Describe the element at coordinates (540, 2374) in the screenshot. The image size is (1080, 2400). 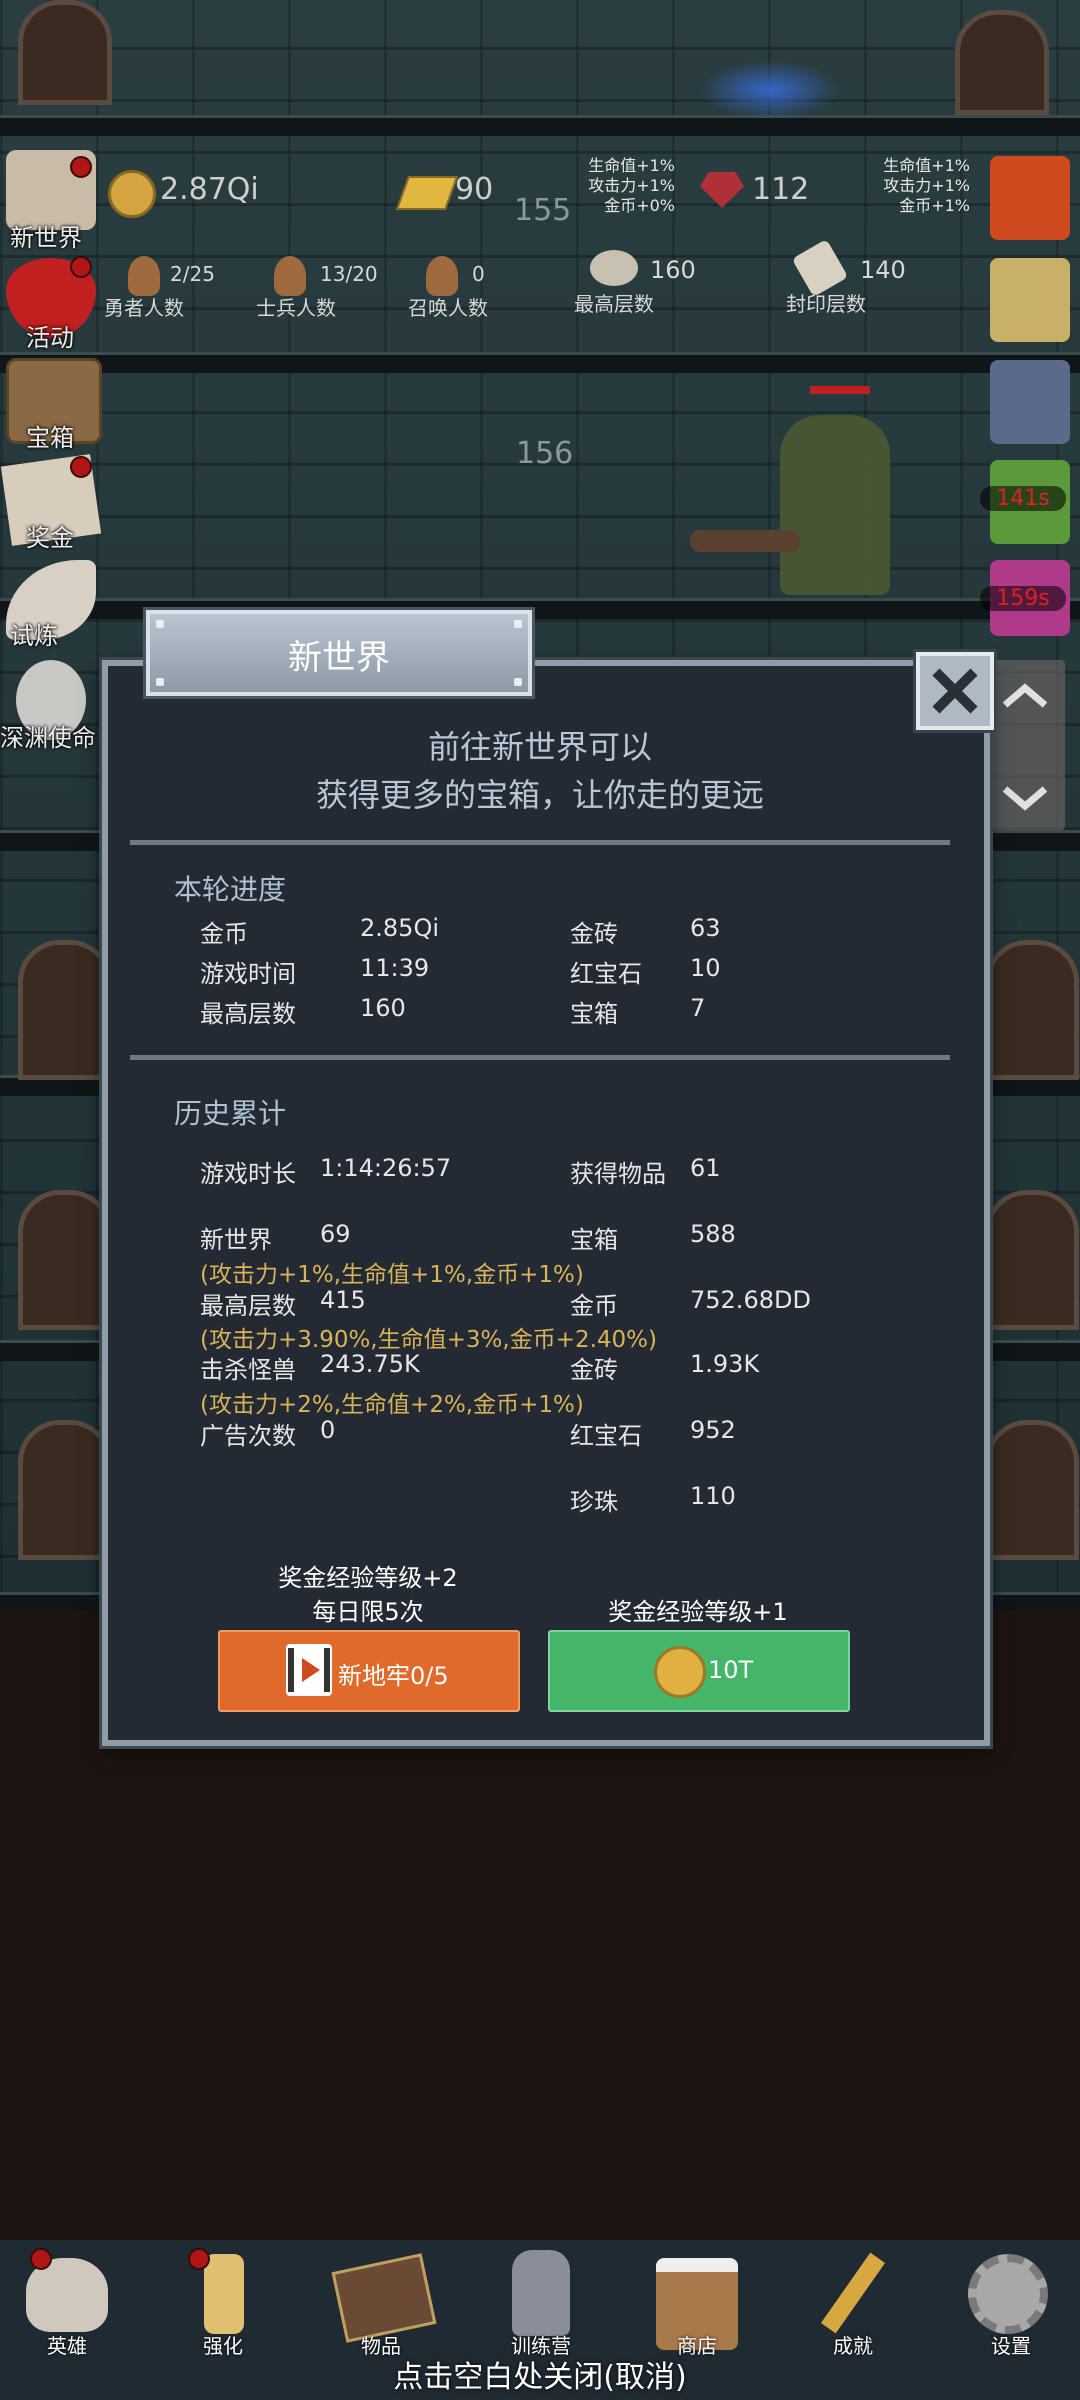
I see `close-hint: 点击空白处关闭(取消)` at that location.